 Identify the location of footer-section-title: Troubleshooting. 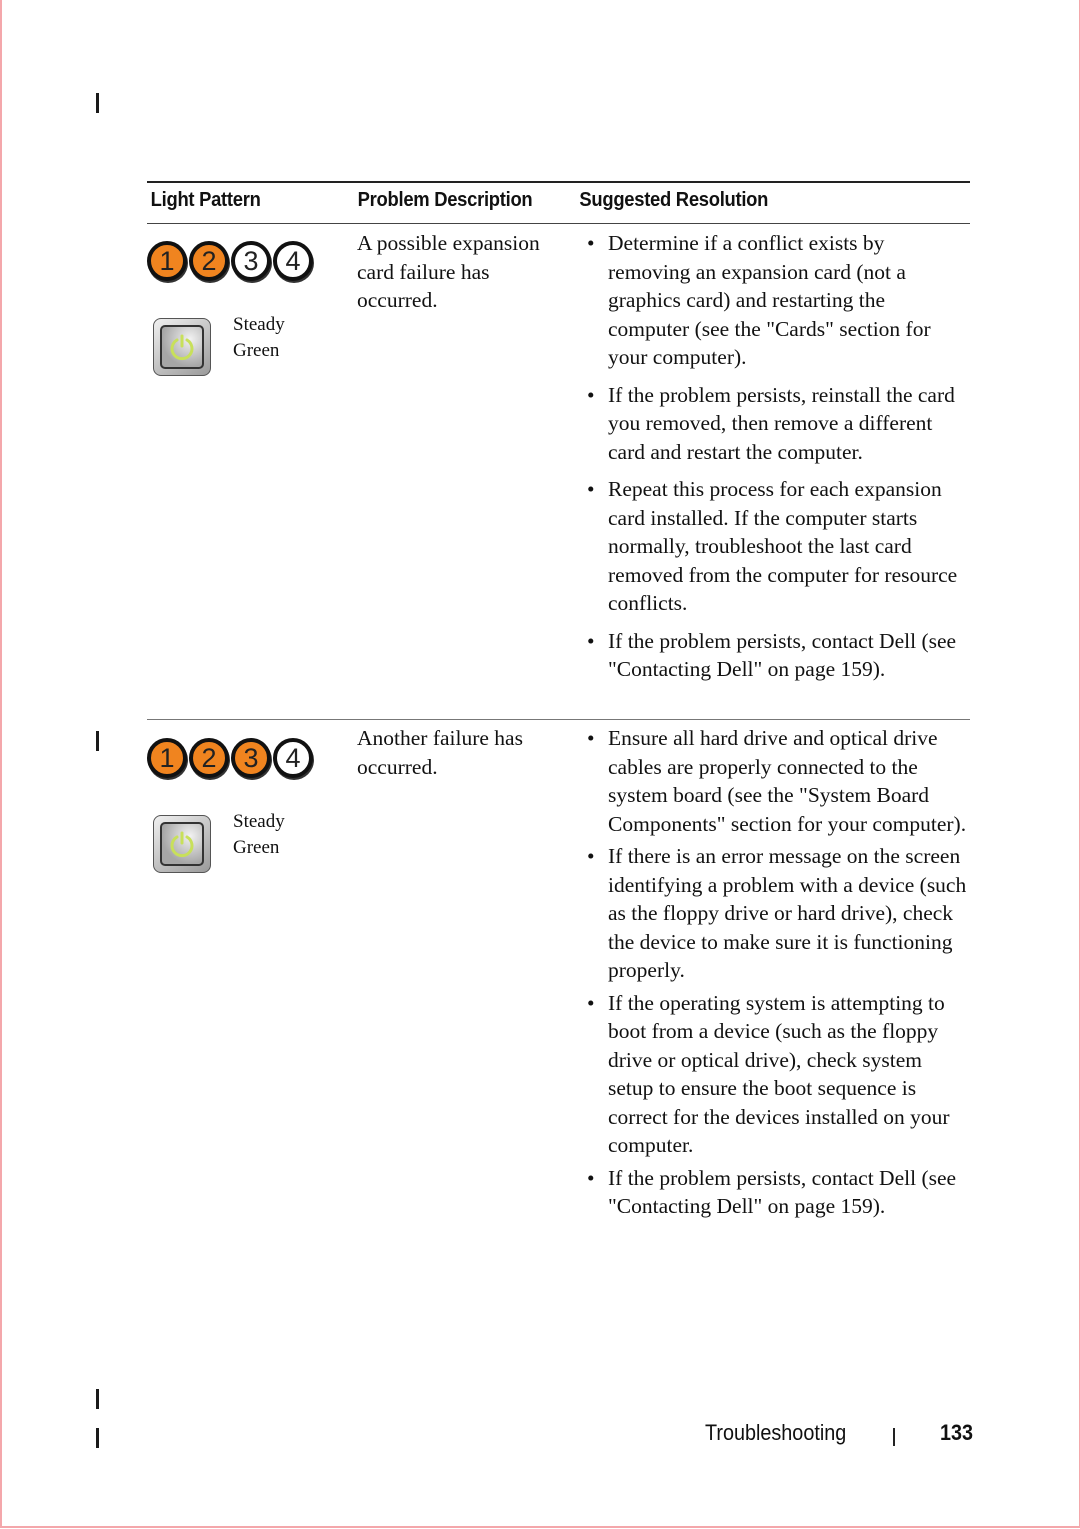
(776, 1432).